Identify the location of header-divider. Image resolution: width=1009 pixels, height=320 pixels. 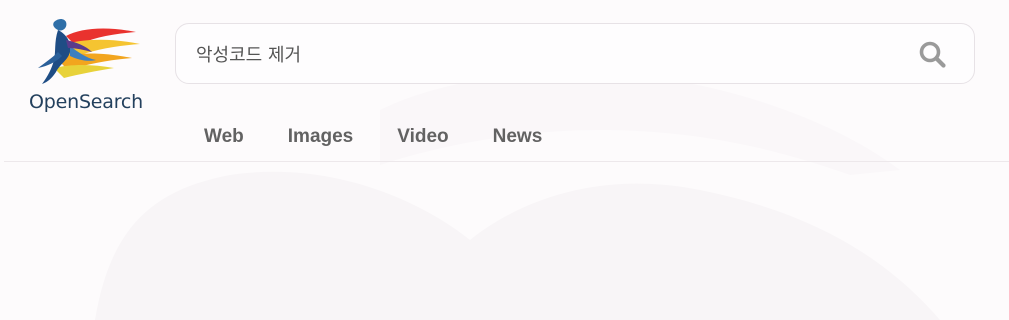
(506, 161).